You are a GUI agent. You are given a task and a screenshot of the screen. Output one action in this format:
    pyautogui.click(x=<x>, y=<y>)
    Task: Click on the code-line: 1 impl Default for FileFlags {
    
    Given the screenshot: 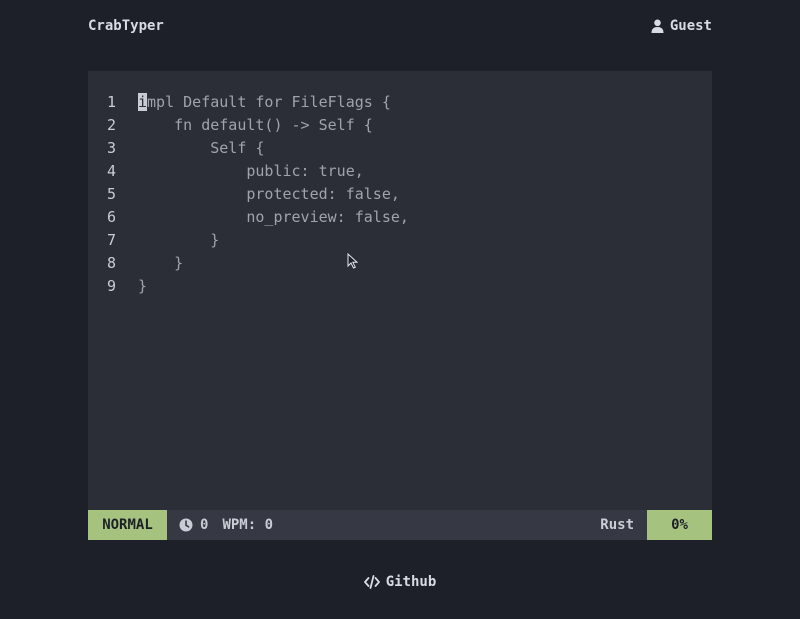 What is the action you would take?
    pyautogui.click(x=248, y=102)
    